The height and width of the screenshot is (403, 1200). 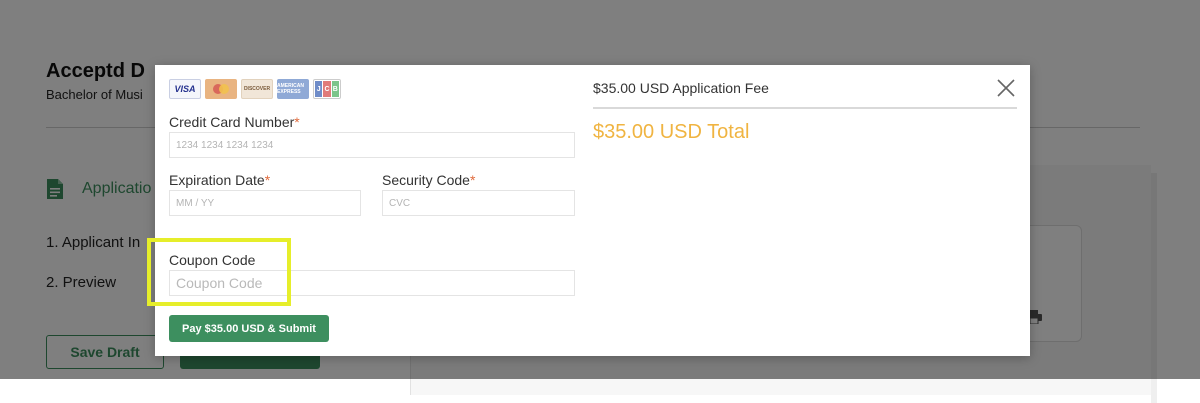 I want to click on jcb-logo-icon: JCB, so click(x=327, y=89).